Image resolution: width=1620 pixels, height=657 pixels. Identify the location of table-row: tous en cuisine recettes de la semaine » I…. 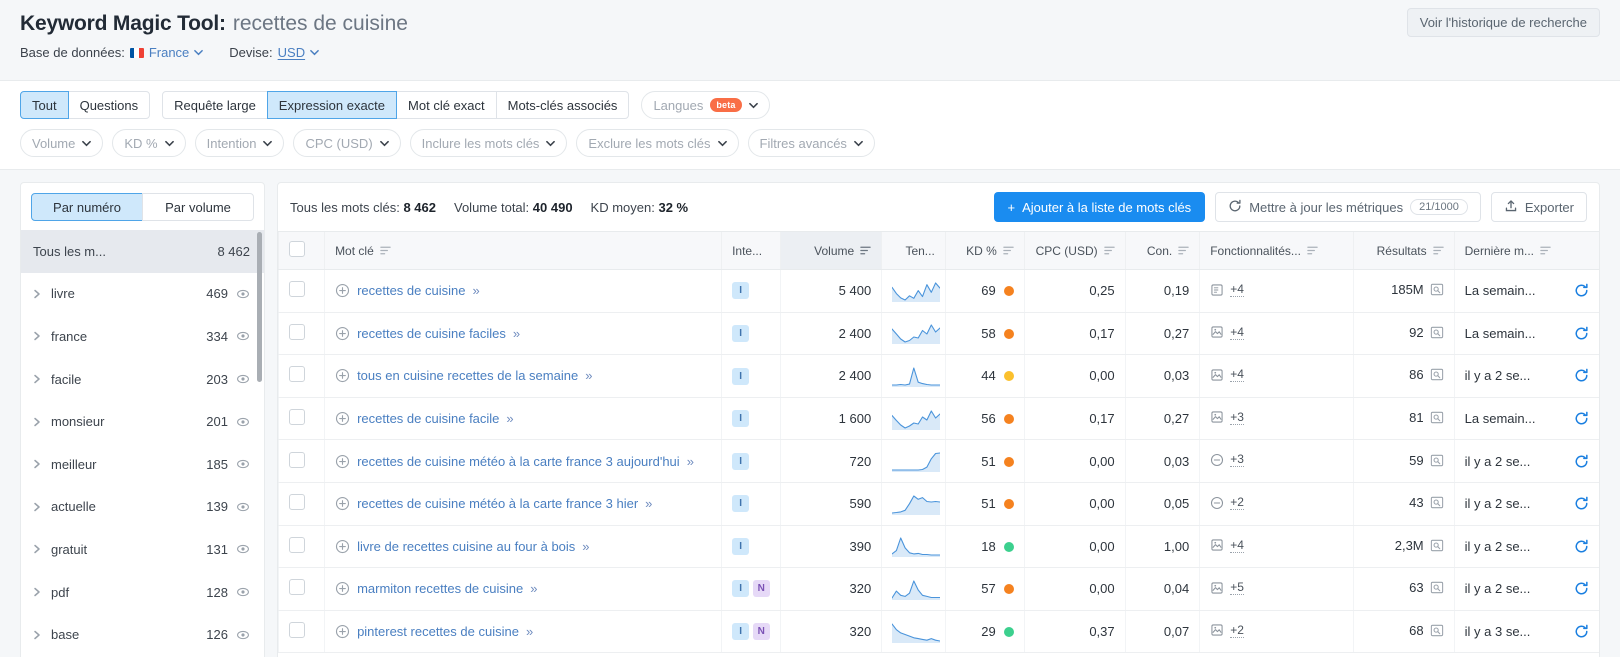
(938, 376).